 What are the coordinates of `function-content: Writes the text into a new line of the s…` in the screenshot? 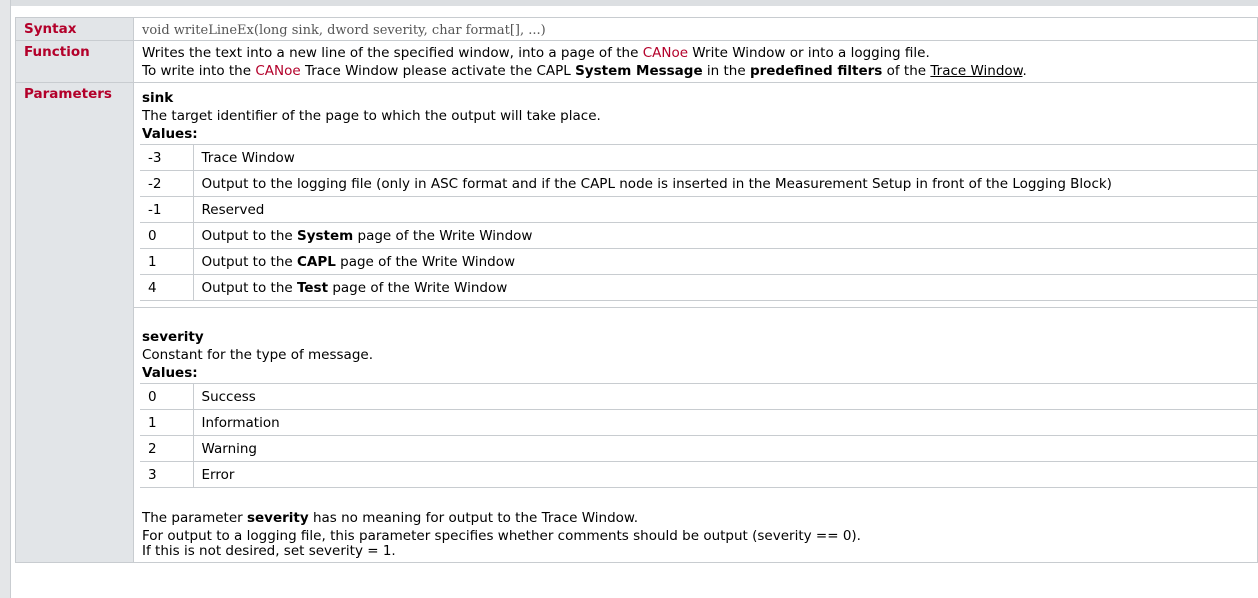 It's located at (695, 61).